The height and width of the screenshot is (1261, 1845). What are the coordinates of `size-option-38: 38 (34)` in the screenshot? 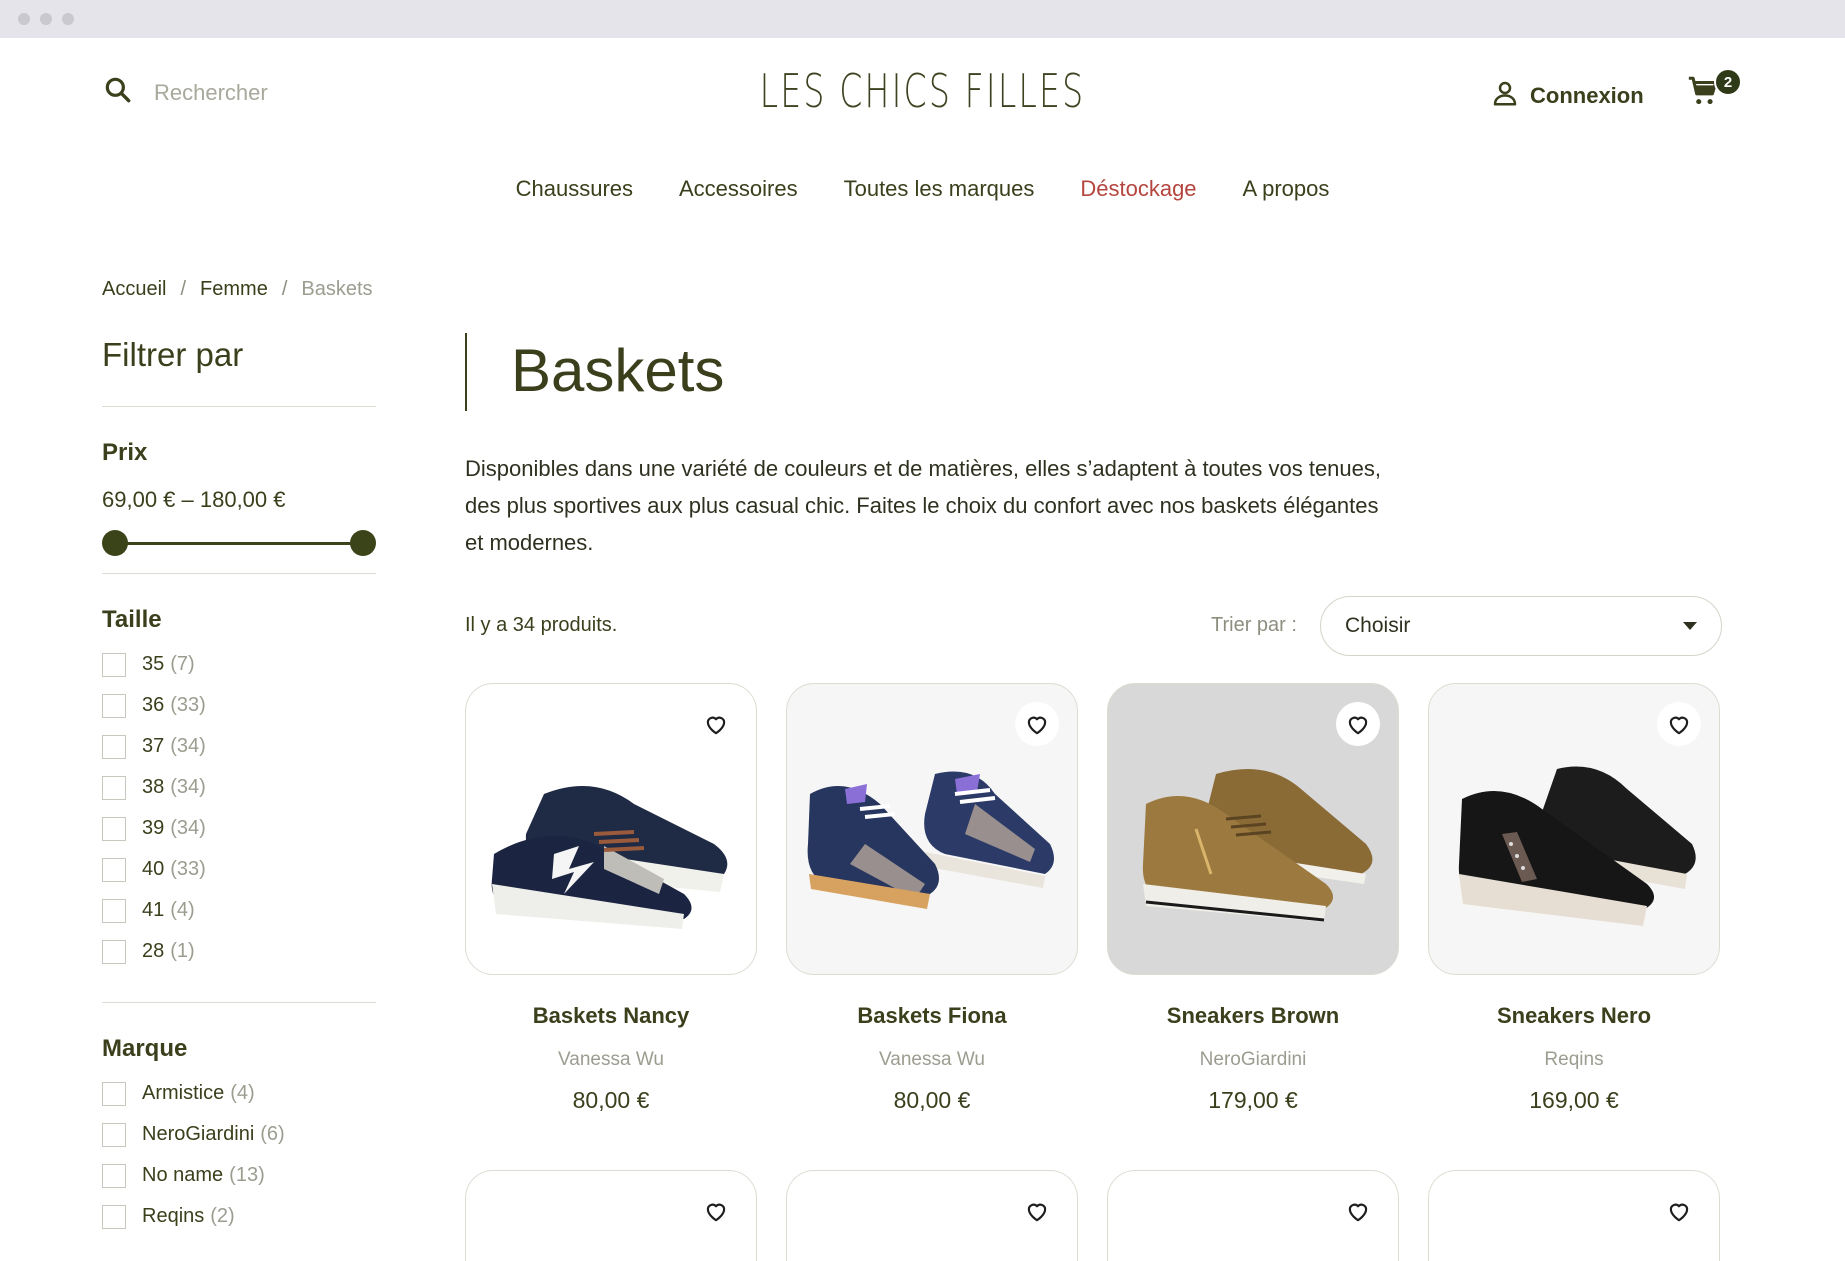 It's located at (239, 787).